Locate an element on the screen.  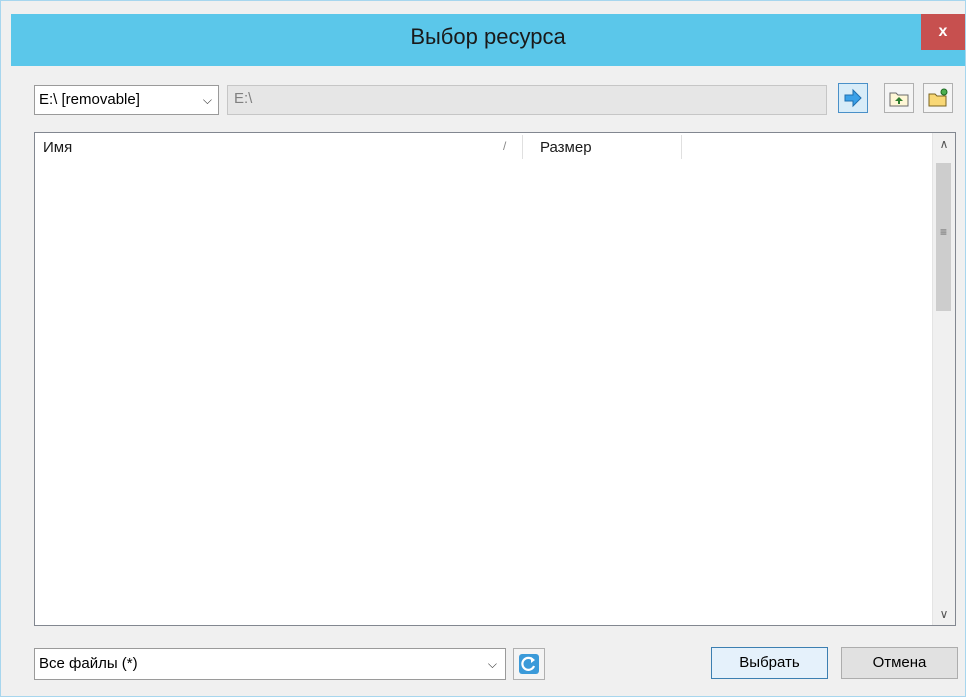
folder-up-button is located at coordinates (899, 98).